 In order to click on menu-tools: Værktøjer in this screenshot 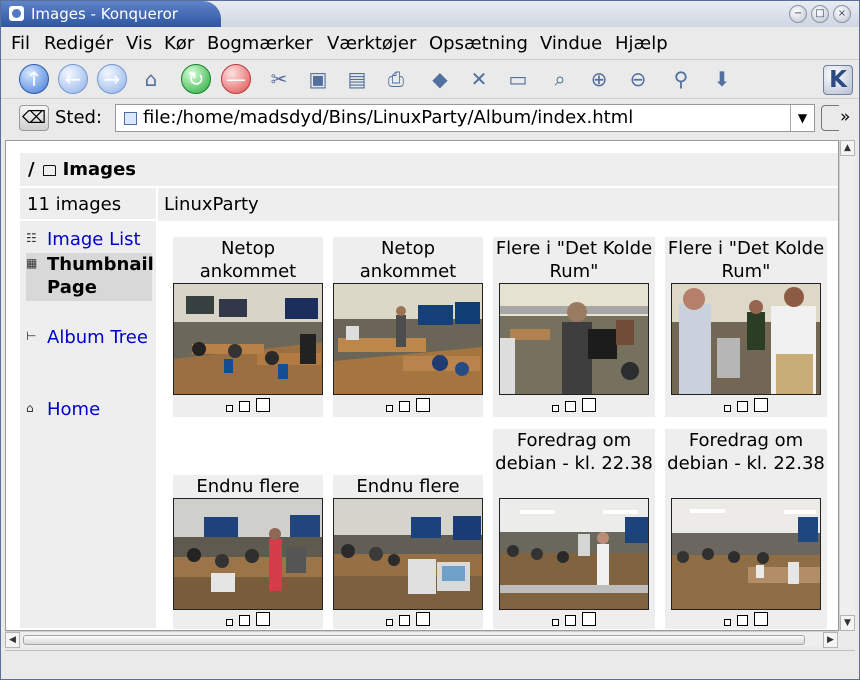, I will do `click(371, 44)`.